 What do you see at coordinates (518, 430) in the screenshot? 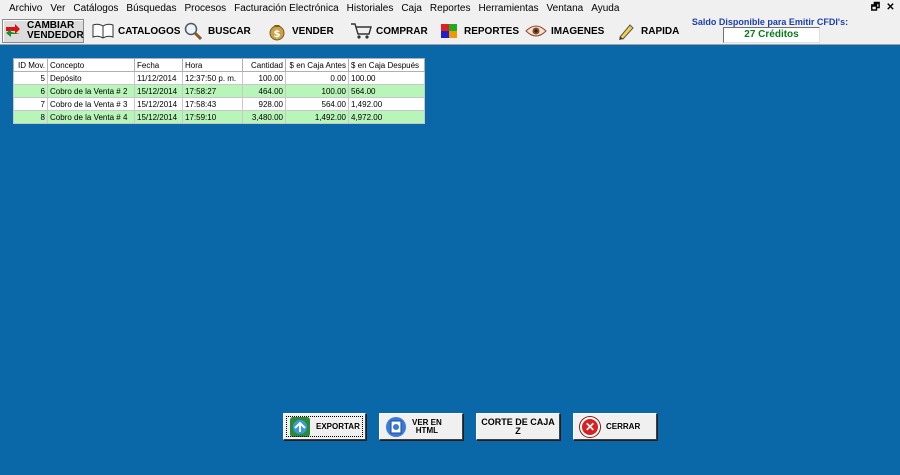
I see `corte-z-label: Z` at bounding box center [518, 430].